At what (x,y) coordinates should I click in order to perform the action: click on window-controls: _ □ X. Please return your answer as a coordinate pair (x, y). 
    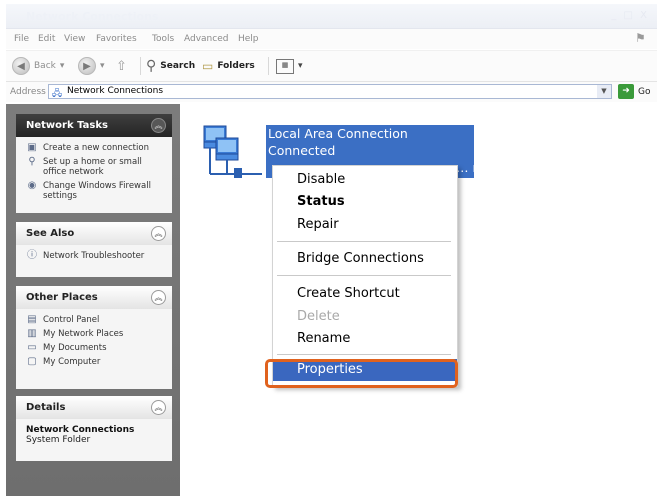
    Looking at the image, I should click on (630, 15).